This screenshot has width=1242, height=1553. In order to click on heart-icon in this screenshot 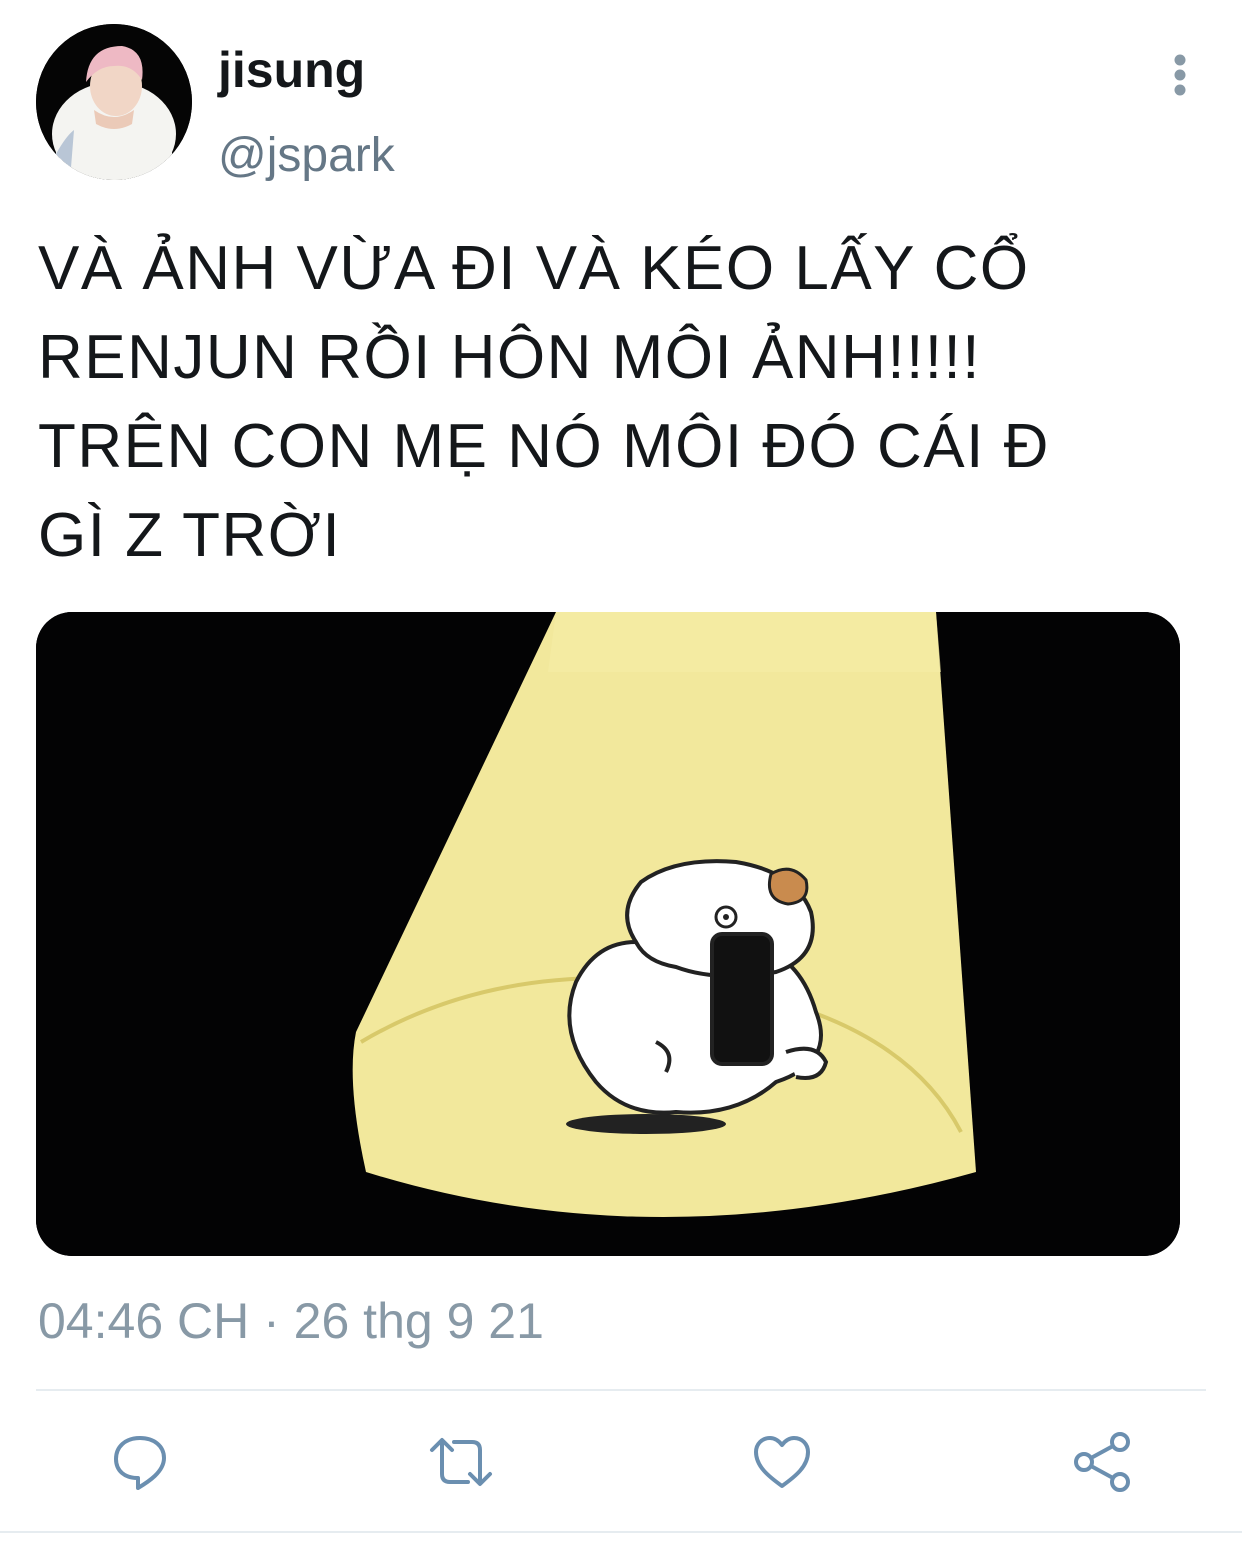, I will do `click(782, 1462)`.